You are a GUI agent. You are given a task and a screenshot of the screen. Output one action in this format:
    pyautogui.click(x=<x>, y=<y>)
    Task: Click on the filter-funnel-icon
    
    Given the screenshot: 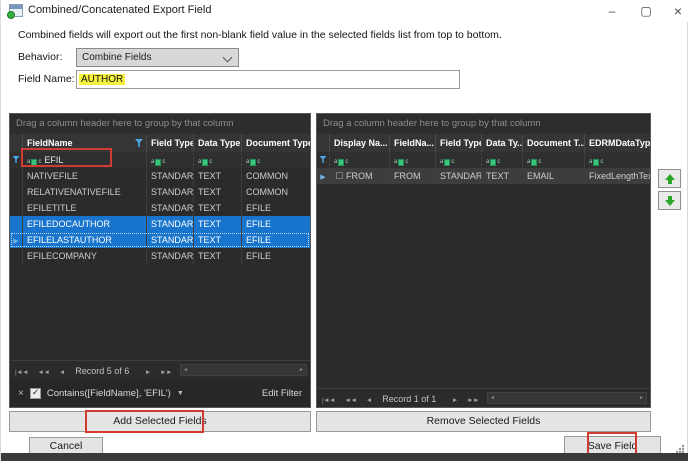 What is the action you would take?
    pyautogui.click(x=139, y=143)
    